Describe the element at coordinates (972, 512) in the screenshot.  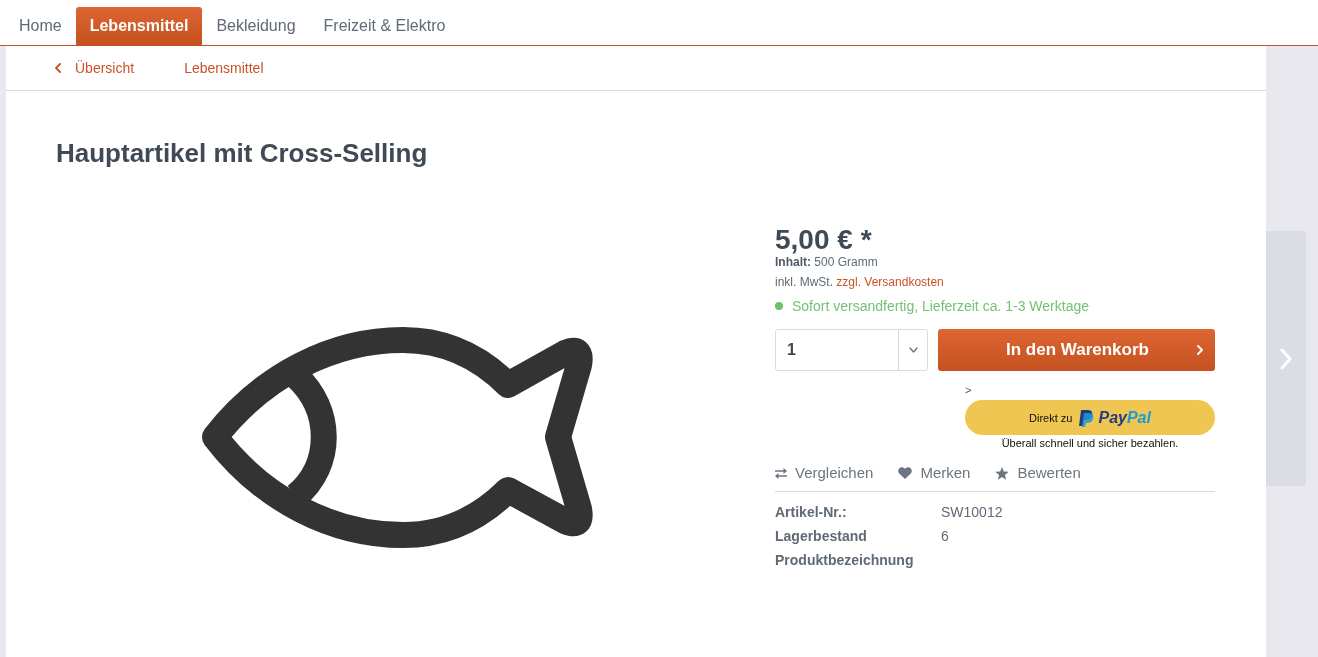
I see `property-value: SW10012` at that location.